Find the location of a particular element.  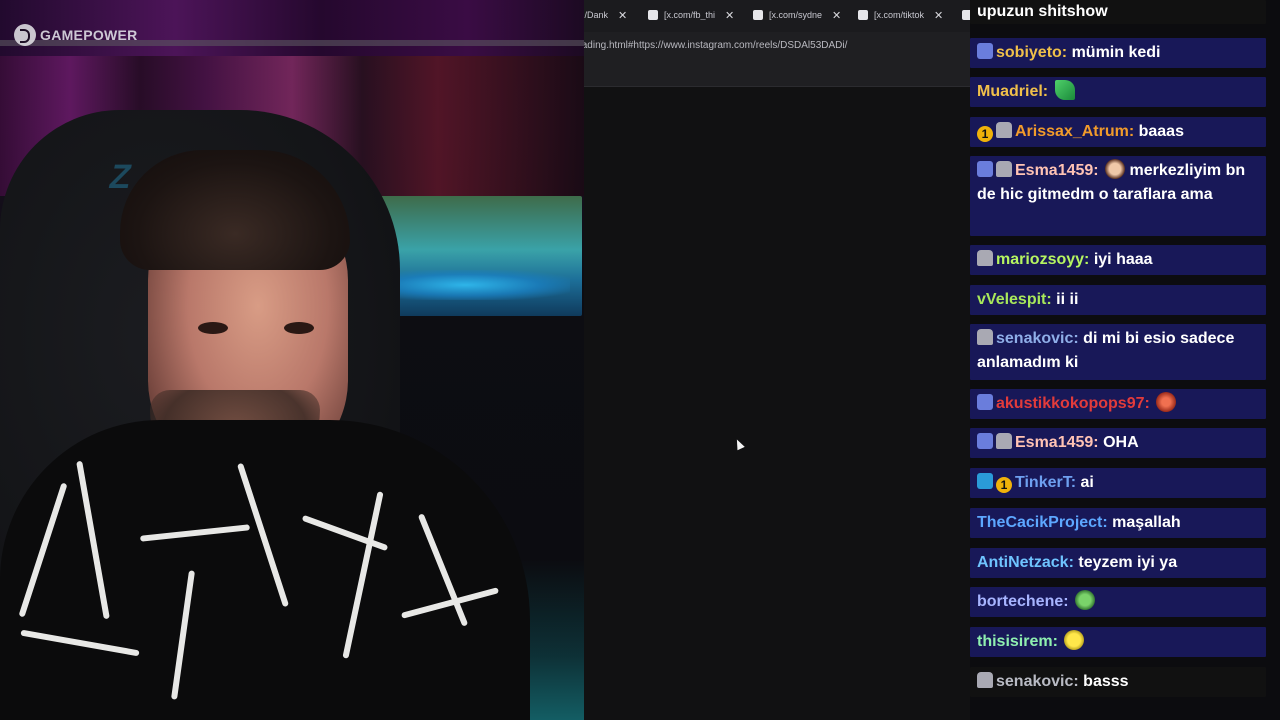

gamepower-logo: GAMEPOWER is located at coordinates (76, 35).